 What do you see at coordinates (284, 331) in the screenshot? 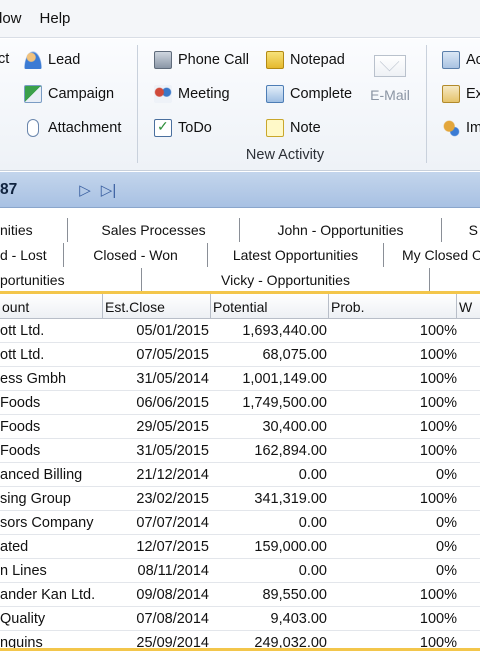
I see `cell-potential: 1,693,440.00` at bounding box center [284, 331].